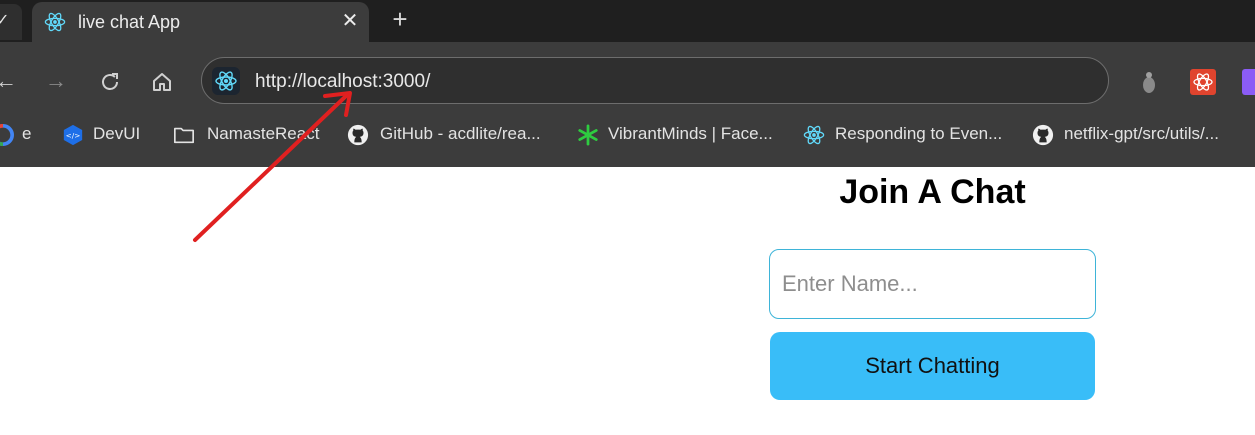  I want to click on check-icon: ✓, so click(5, 20).